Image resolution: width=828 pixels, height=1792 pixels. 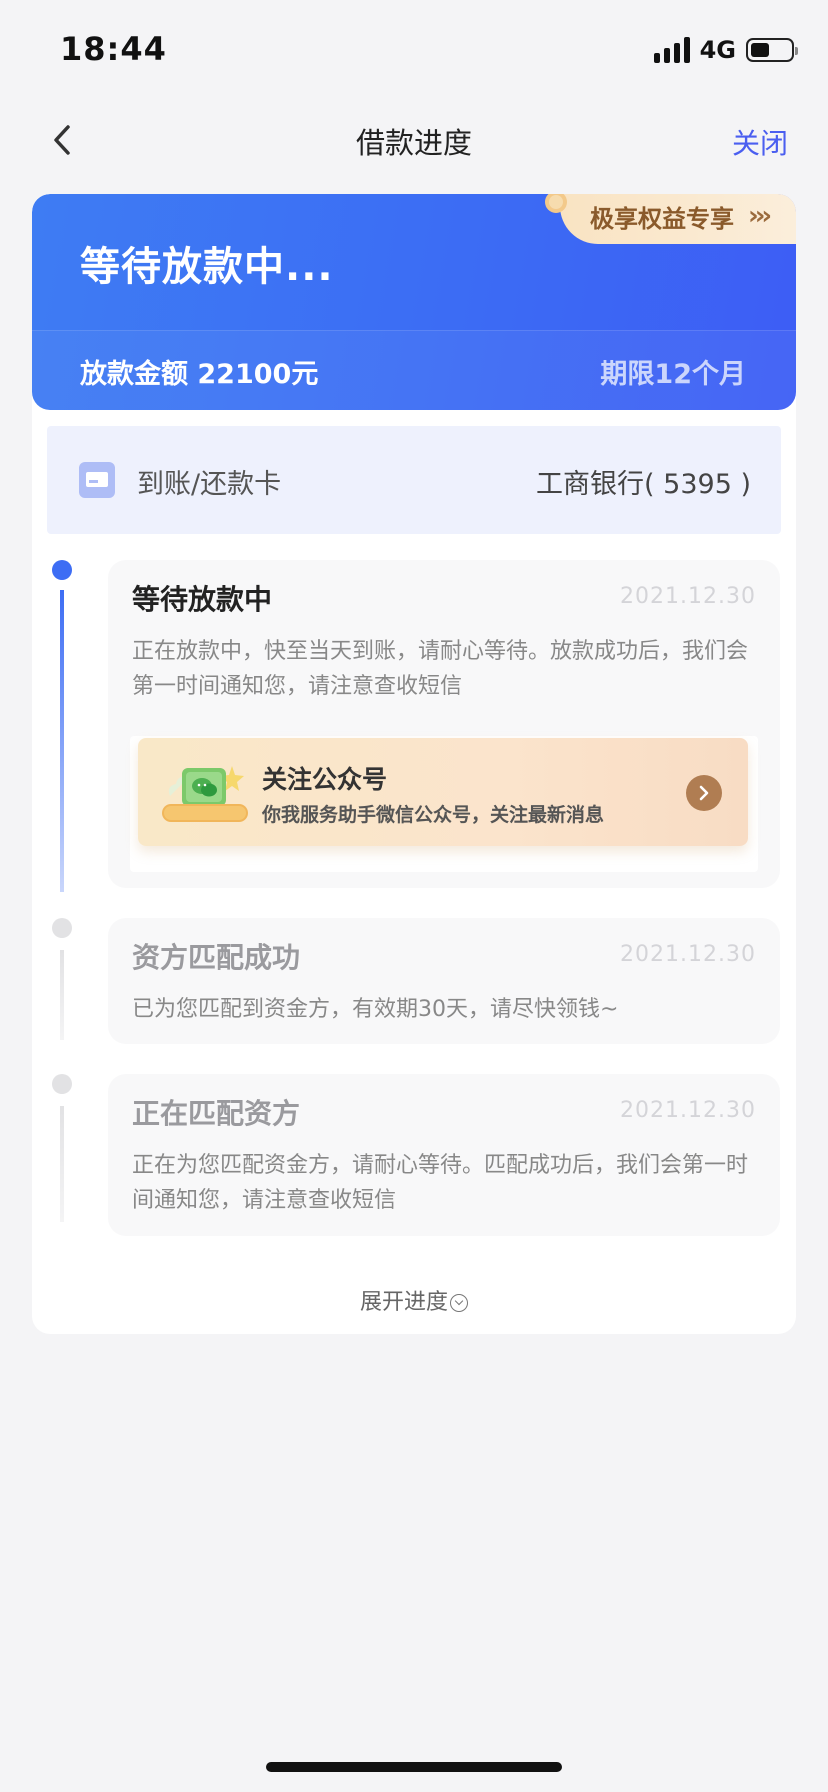 I want to click on chevron-down-circle-icon, so click(x=459, y=1303).